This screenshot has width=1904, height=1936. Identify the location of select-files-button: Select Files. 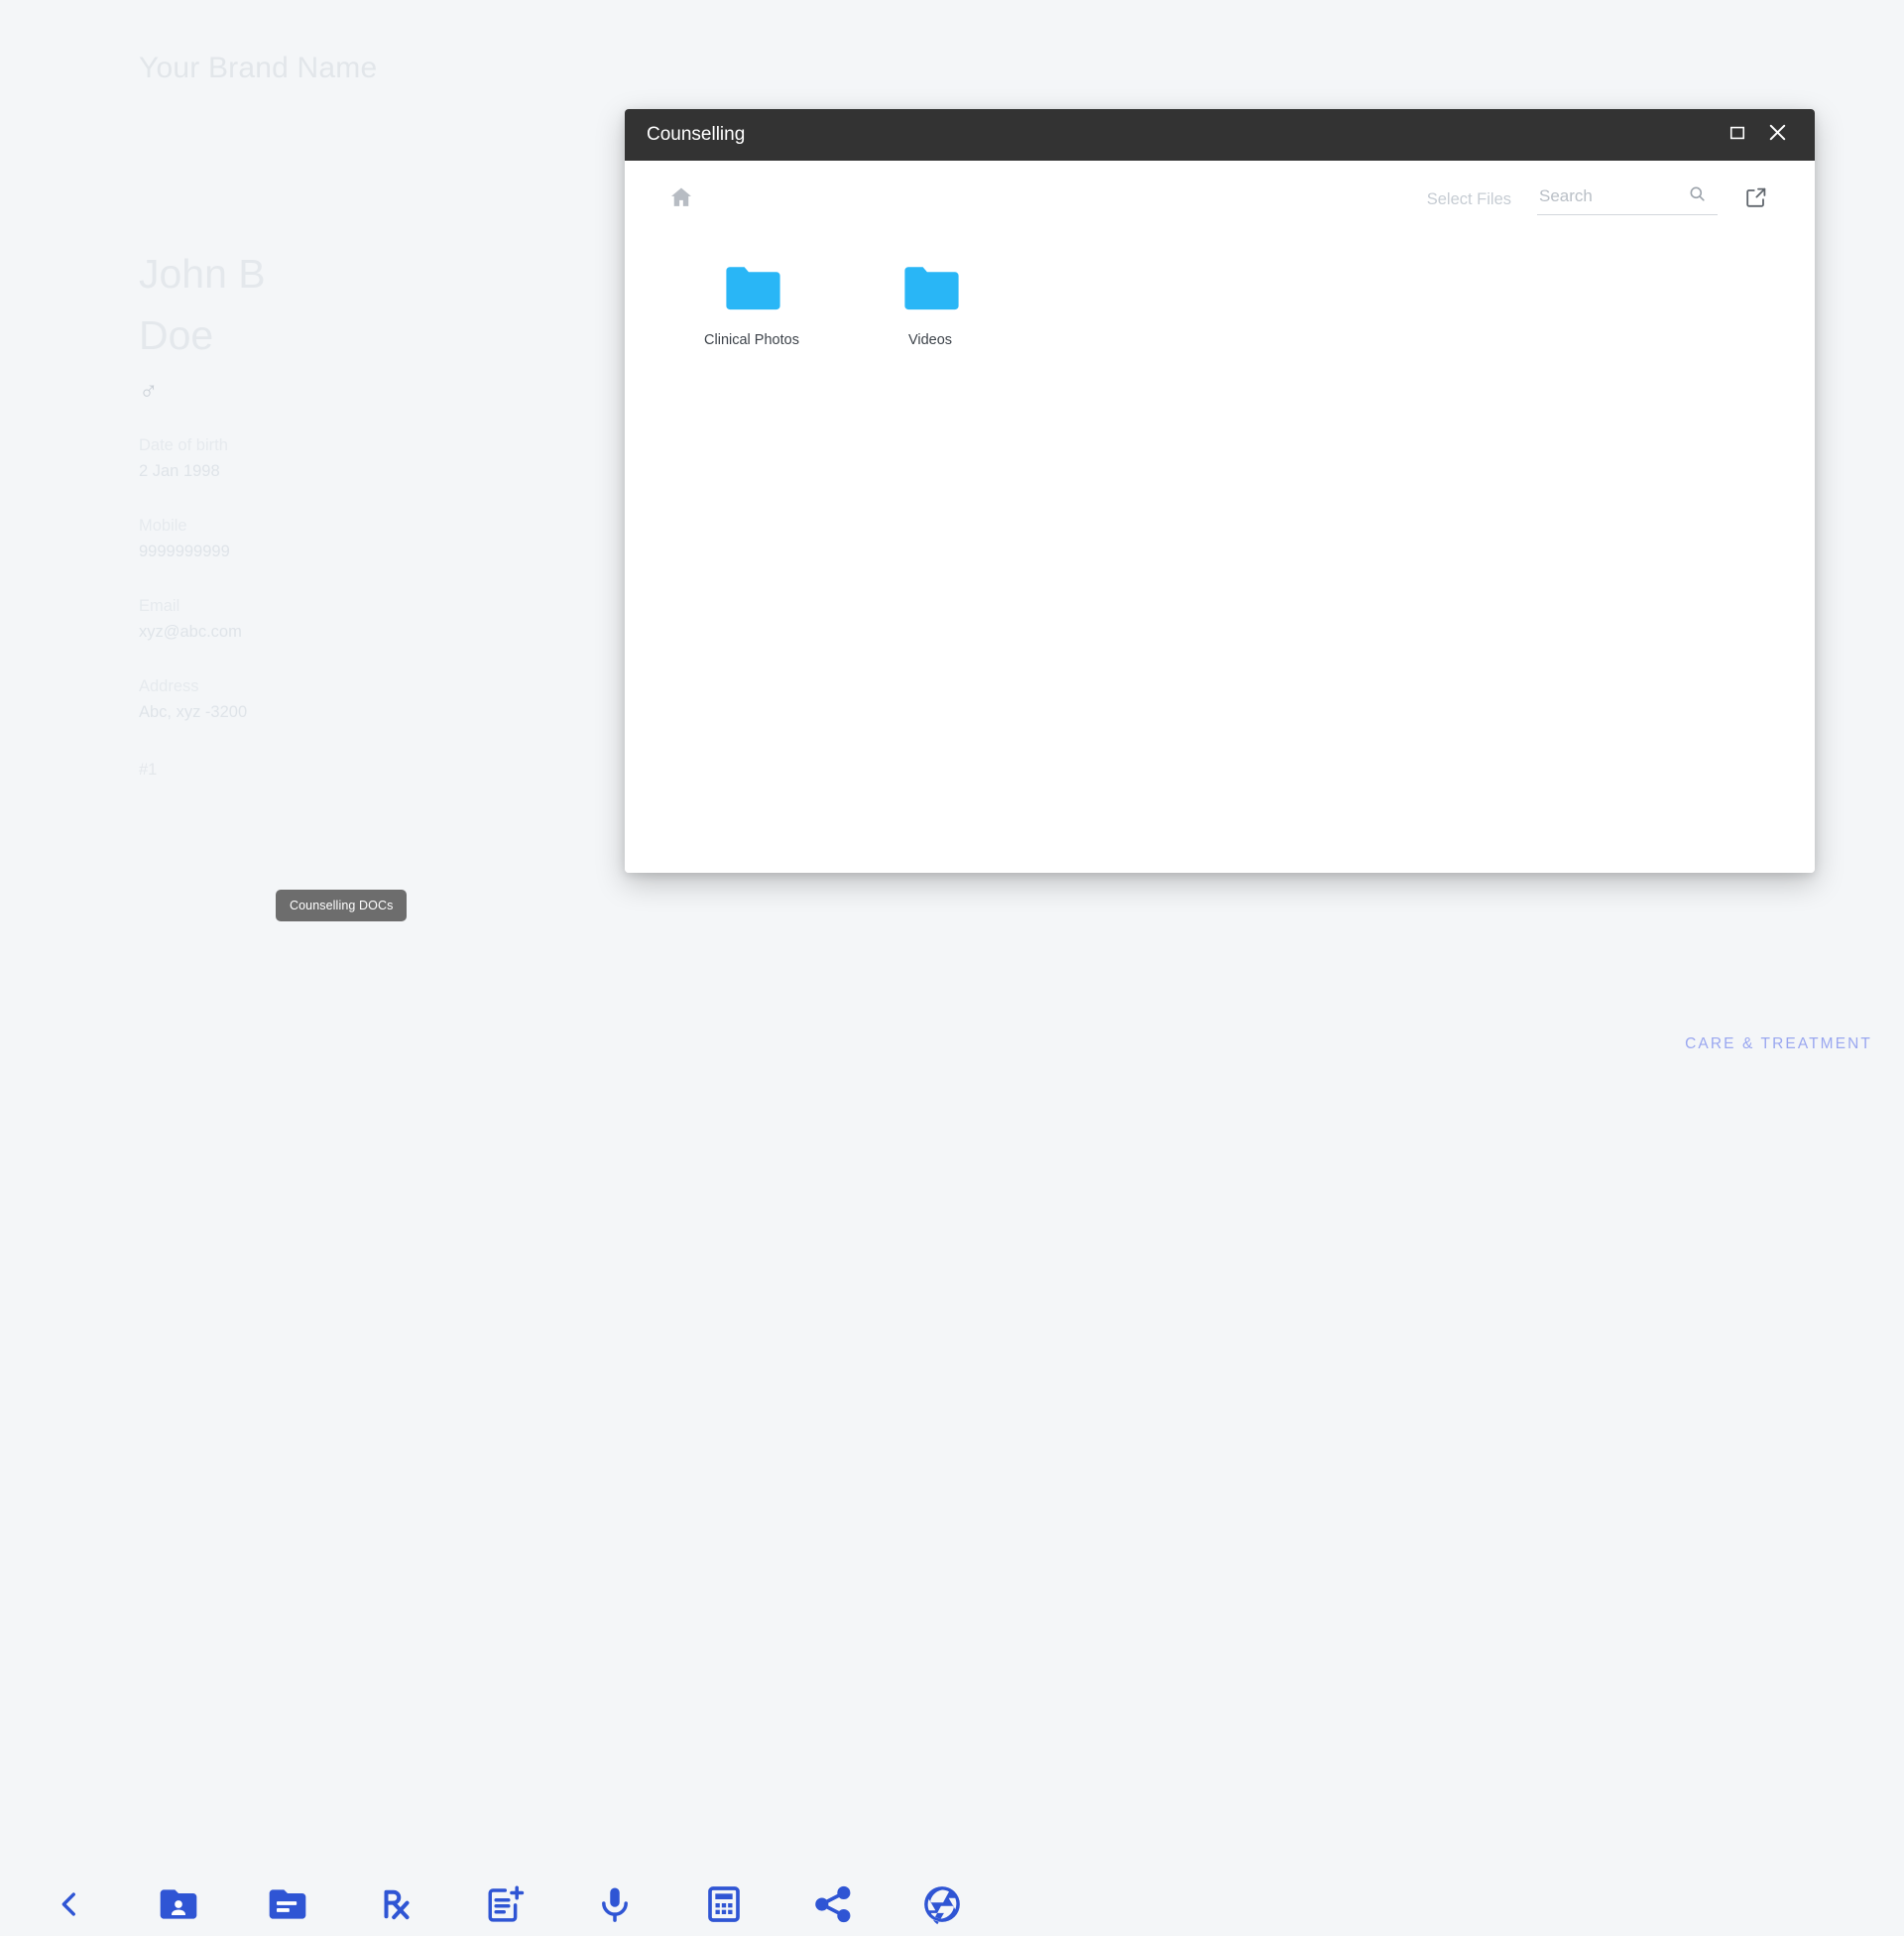
(1469, 199).